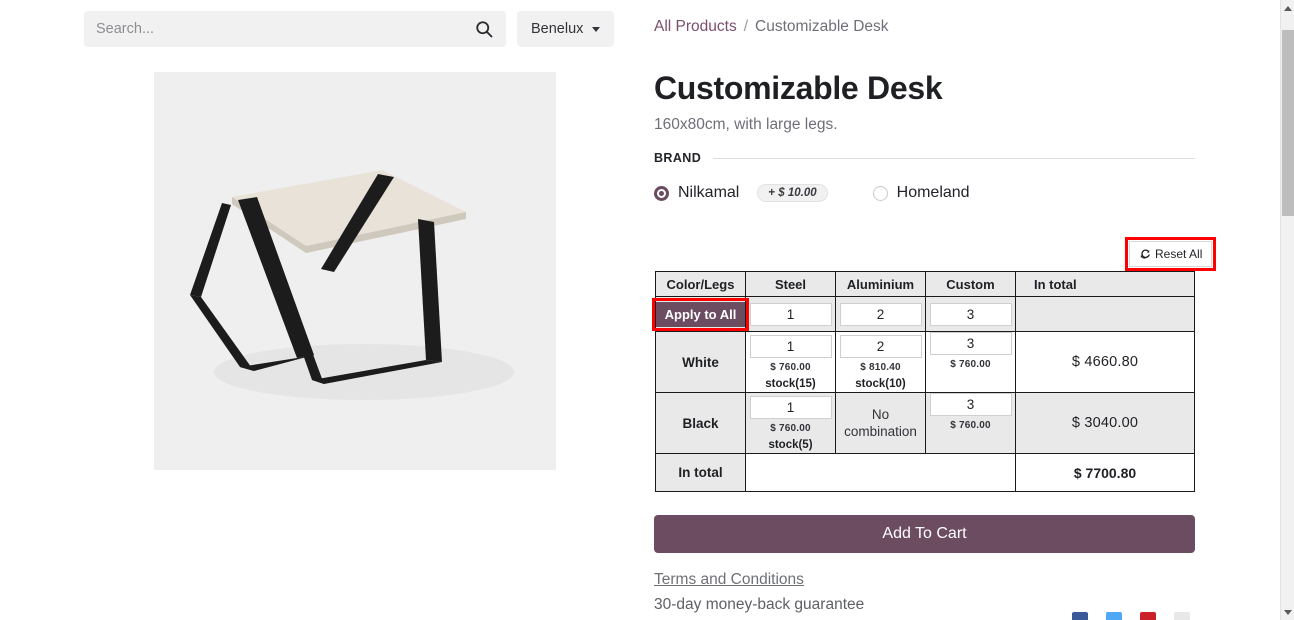 The image size is (1294, 620). Describe the element at coordinates (1182, 616) in the screenshot. I see `linkedin-icon` at that location.